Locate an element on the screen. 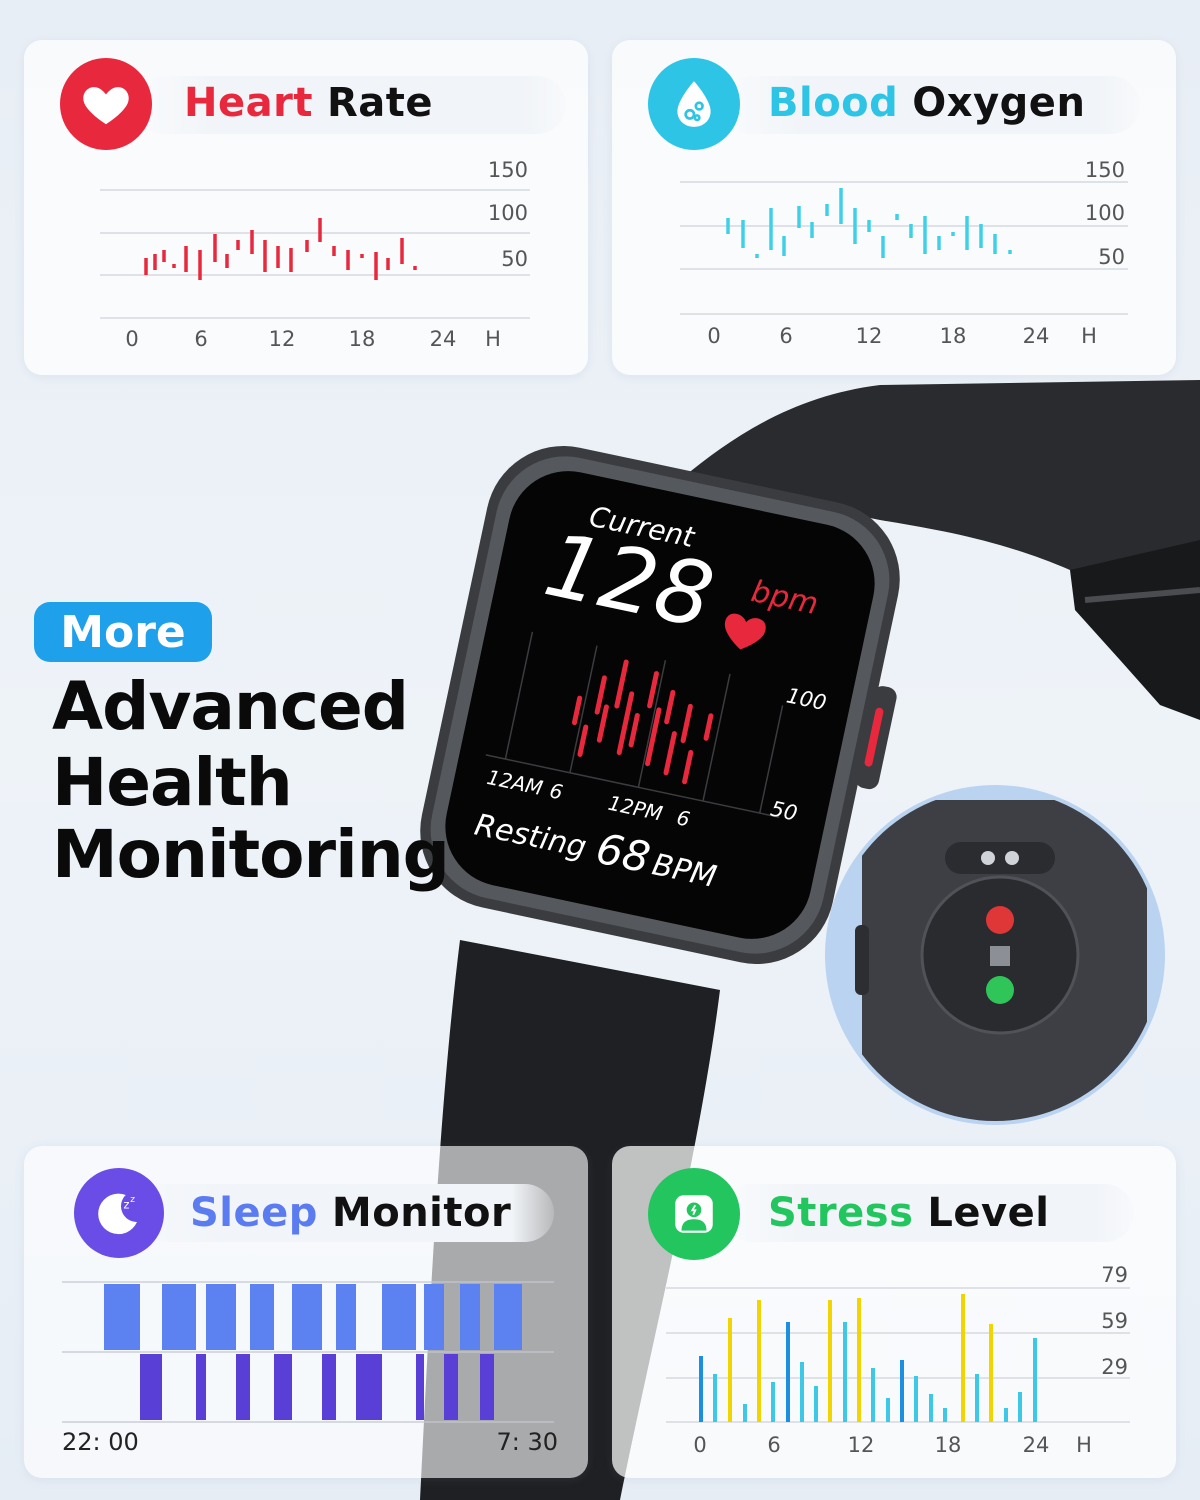  green-sensor-light is located at coordinates (1000, 990).